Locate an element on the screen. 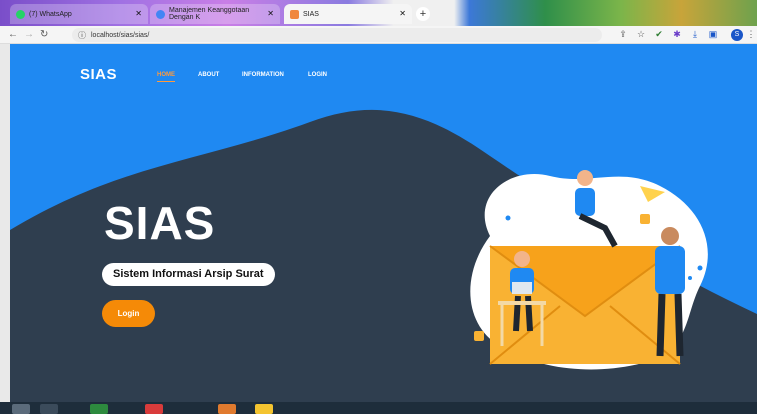  nav-about: ABOUT is located at coordinates (208, 75).